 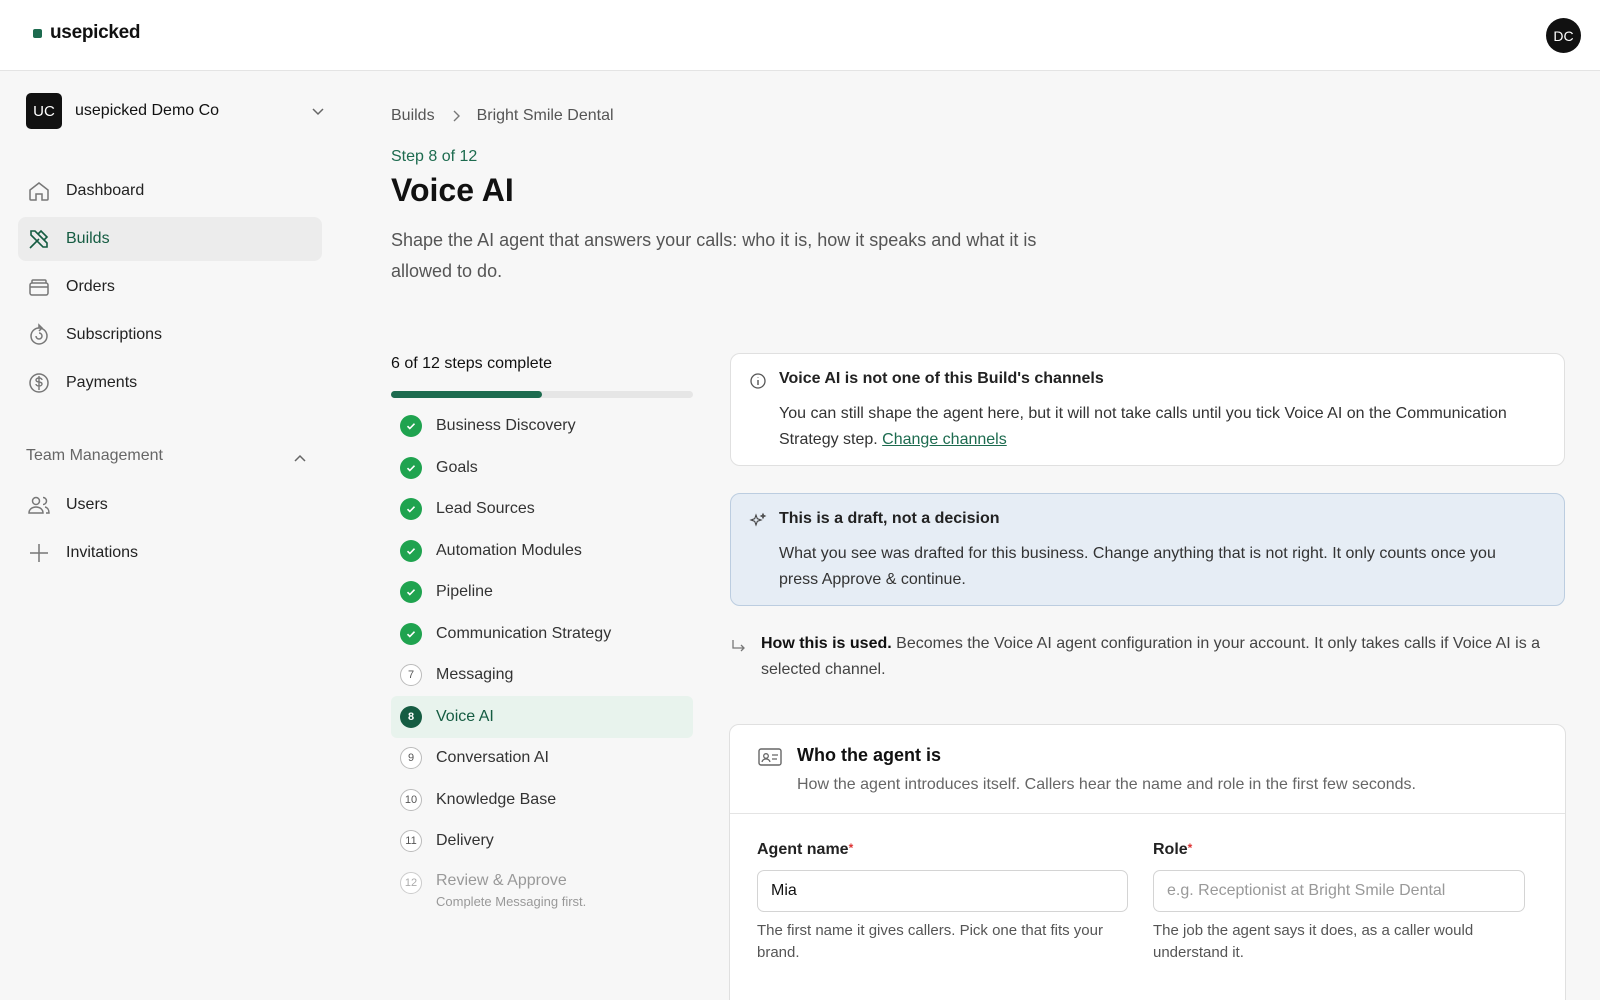 What do you see at coordinates (869, 755) in the screenshot?
I see `agent-card-title: Who the agent is` at bounding box center [869, 755].